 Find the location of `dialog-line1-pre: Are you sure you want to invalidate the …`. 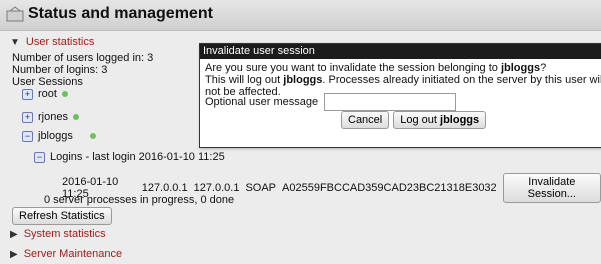

dialog-line1-pre: Are you sure you want to invalidate the … is located at coordinates (353, 68).